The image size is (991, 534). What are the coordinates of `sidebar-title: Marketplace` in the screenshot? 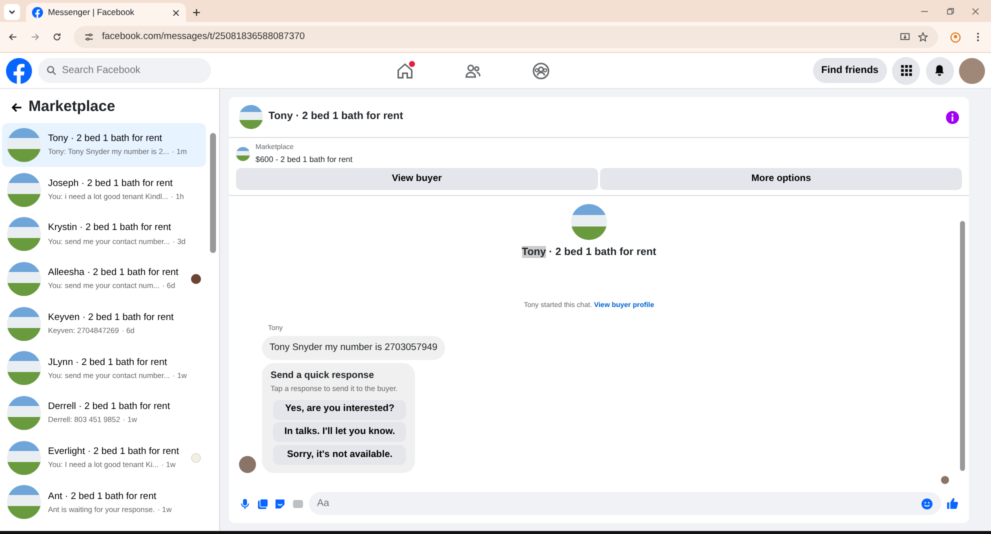 It's located at (72, 107).